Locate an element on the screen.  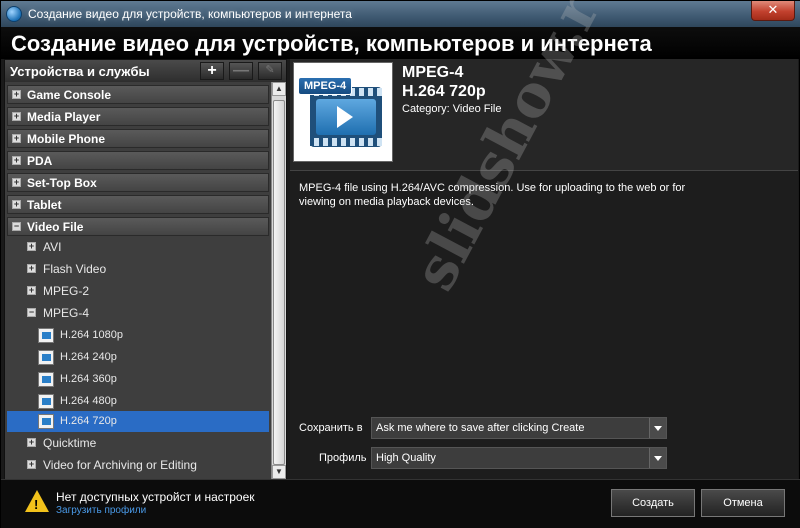
tree-subcategory-label: MPEG-4 is located at coordinates (66, 313).